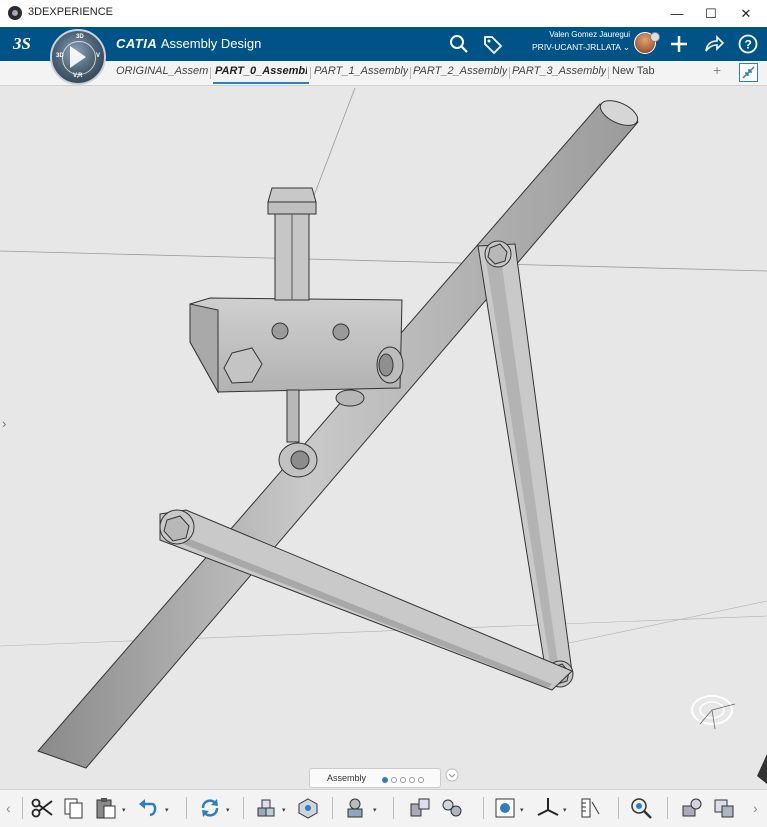 The image size is (767, 827). Describe the element at coordinates (308, 808) in the screenshot. I see `existing-component-icon` at that location.